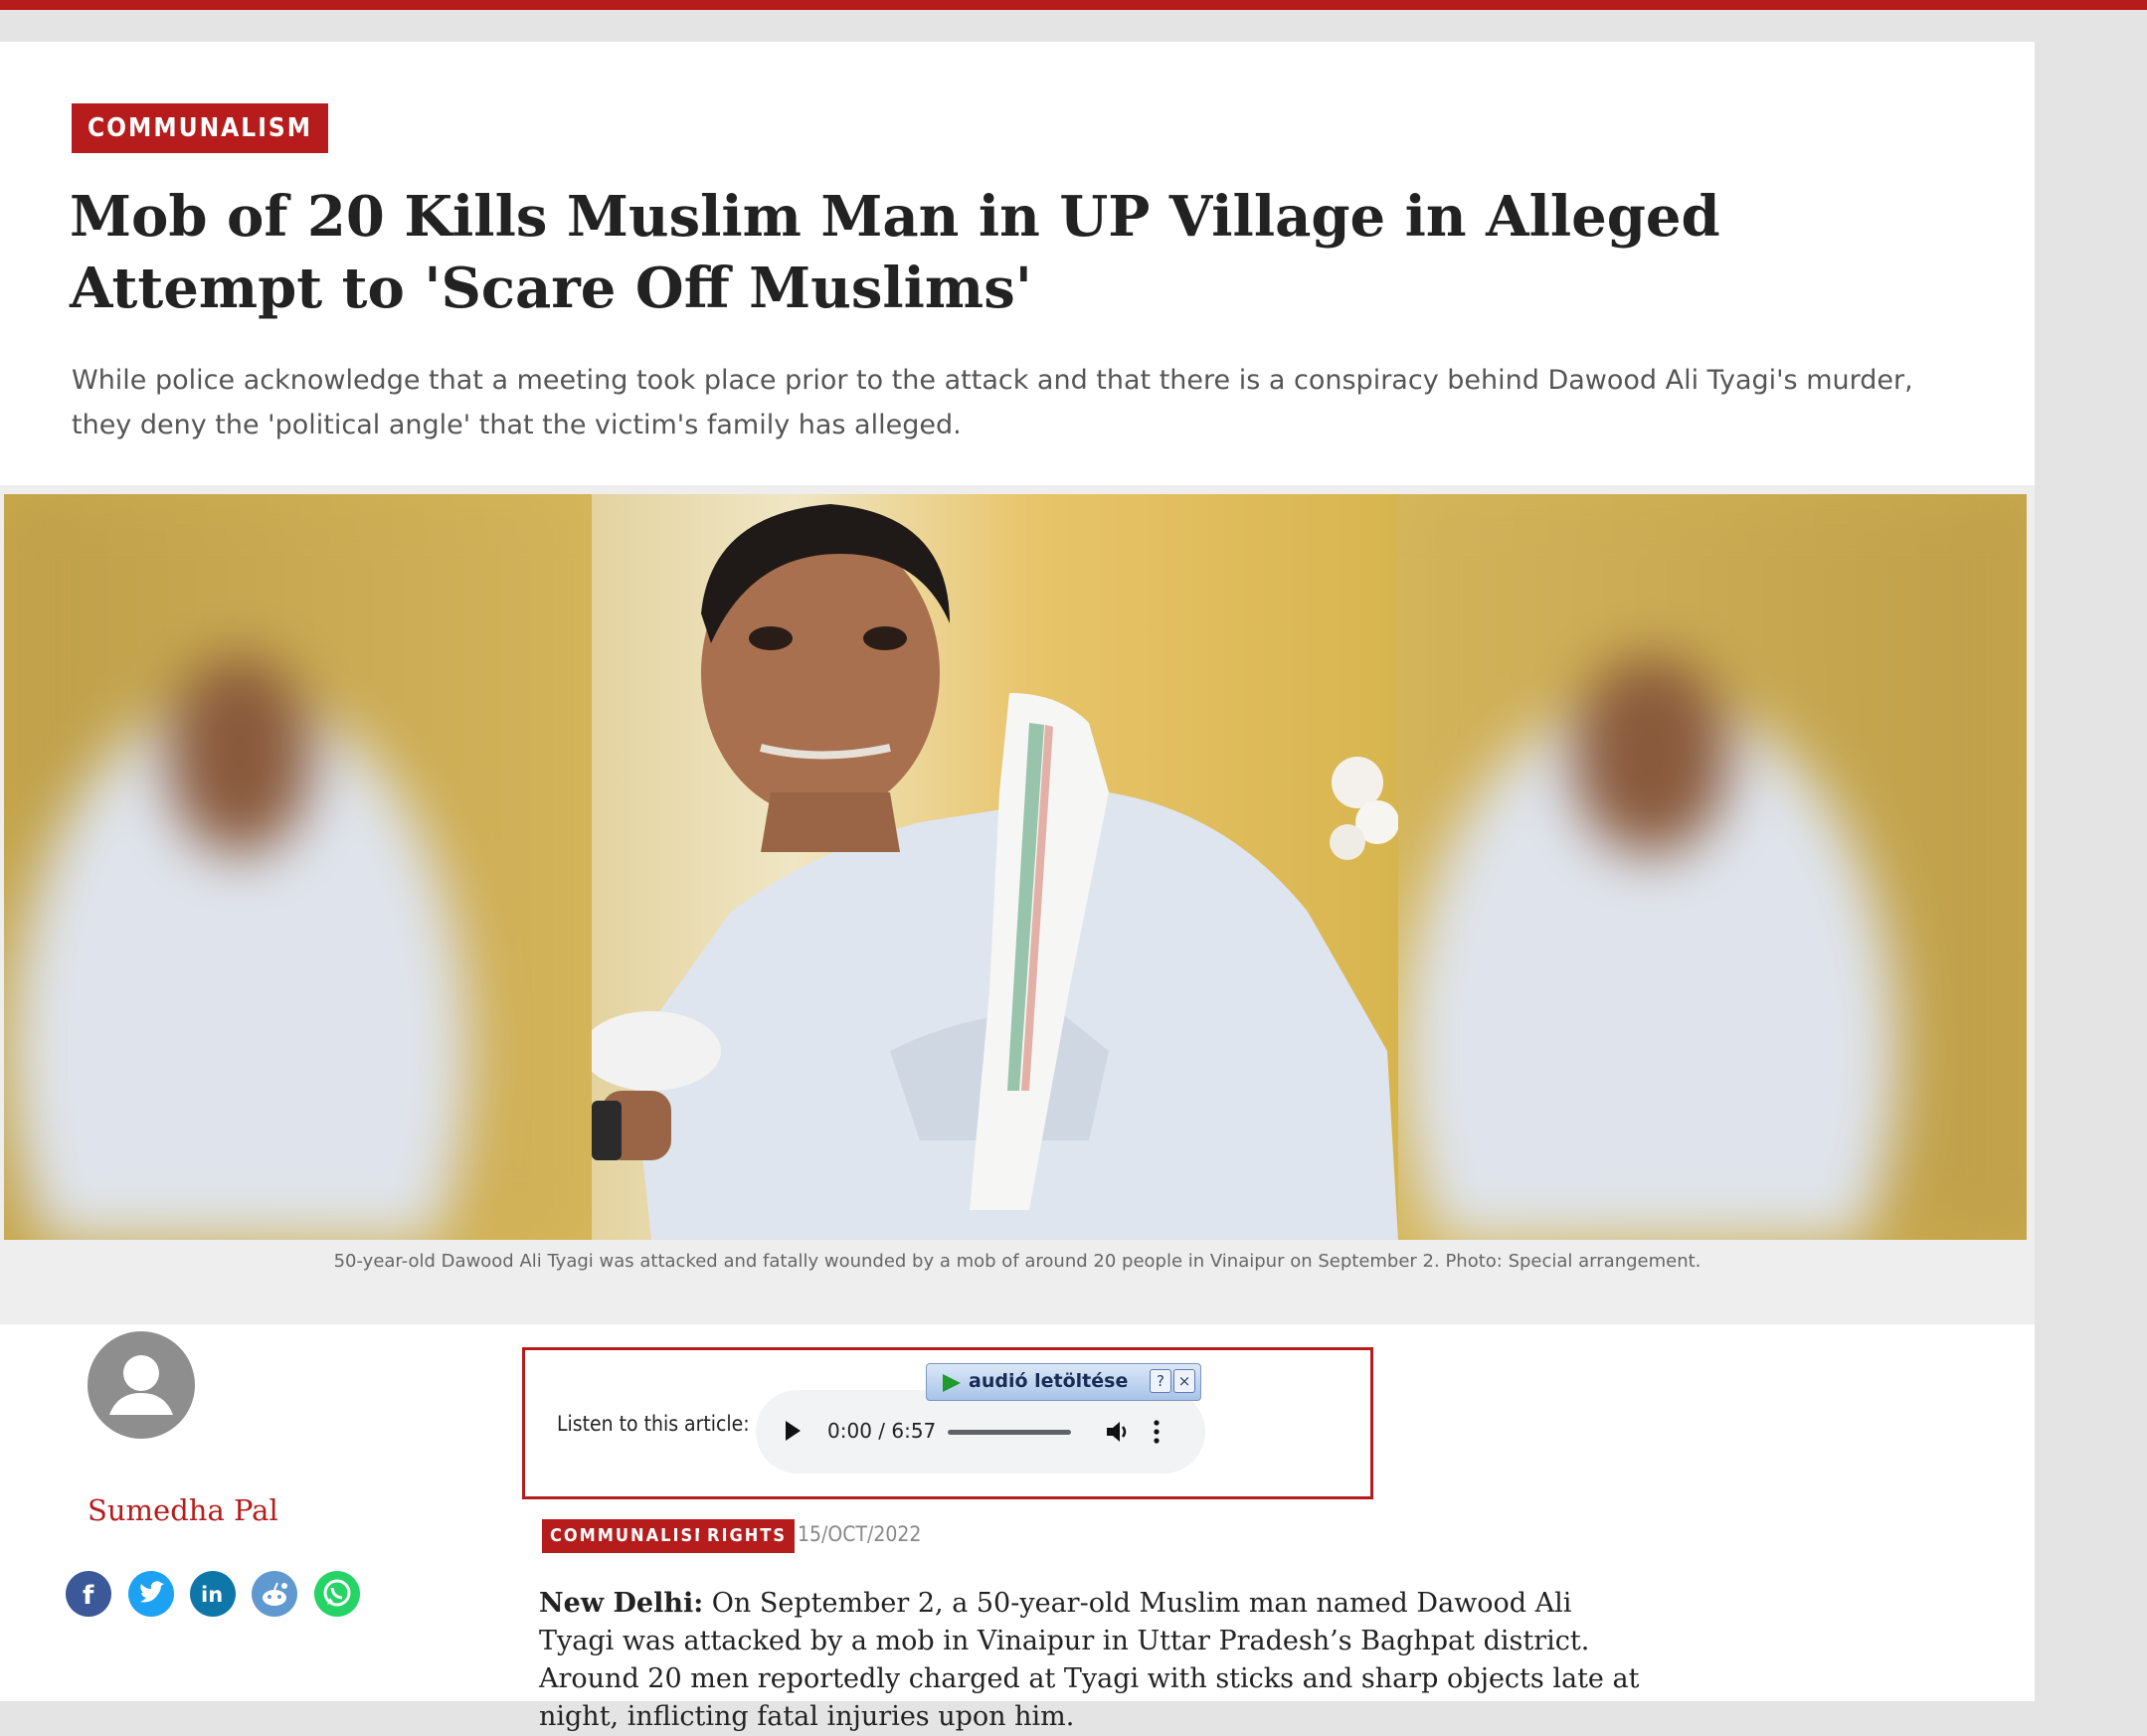 This screenshot has width=2147, height=1736. I want to click on user-icon, so click(141, 1385).